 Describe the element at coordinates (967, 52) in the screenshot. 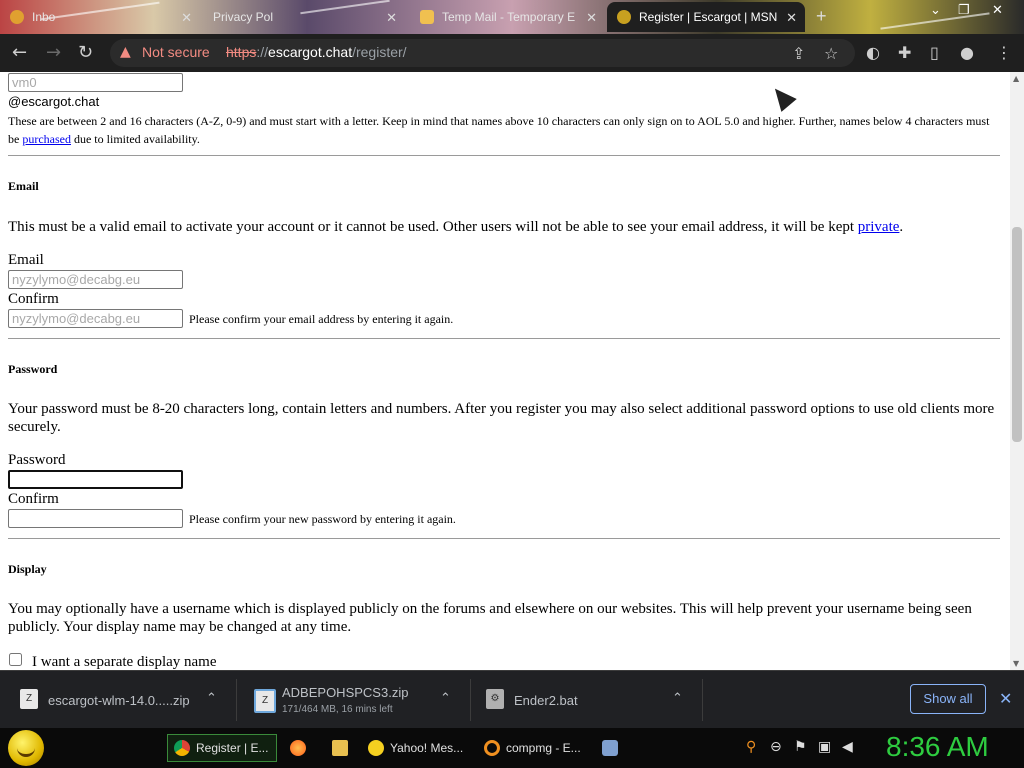

I see `avatar-icon: ●` at that location.